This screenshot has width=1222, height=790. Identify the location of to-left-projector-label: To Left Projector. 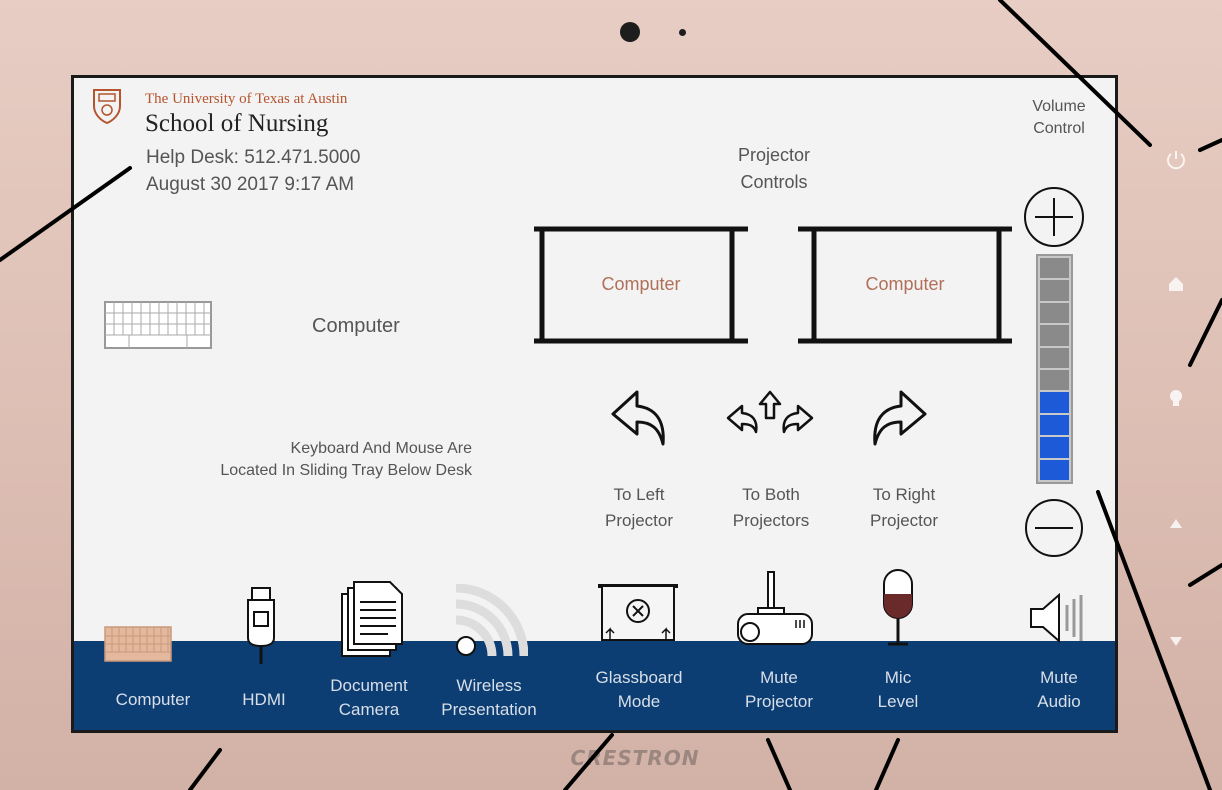
(639, 508).